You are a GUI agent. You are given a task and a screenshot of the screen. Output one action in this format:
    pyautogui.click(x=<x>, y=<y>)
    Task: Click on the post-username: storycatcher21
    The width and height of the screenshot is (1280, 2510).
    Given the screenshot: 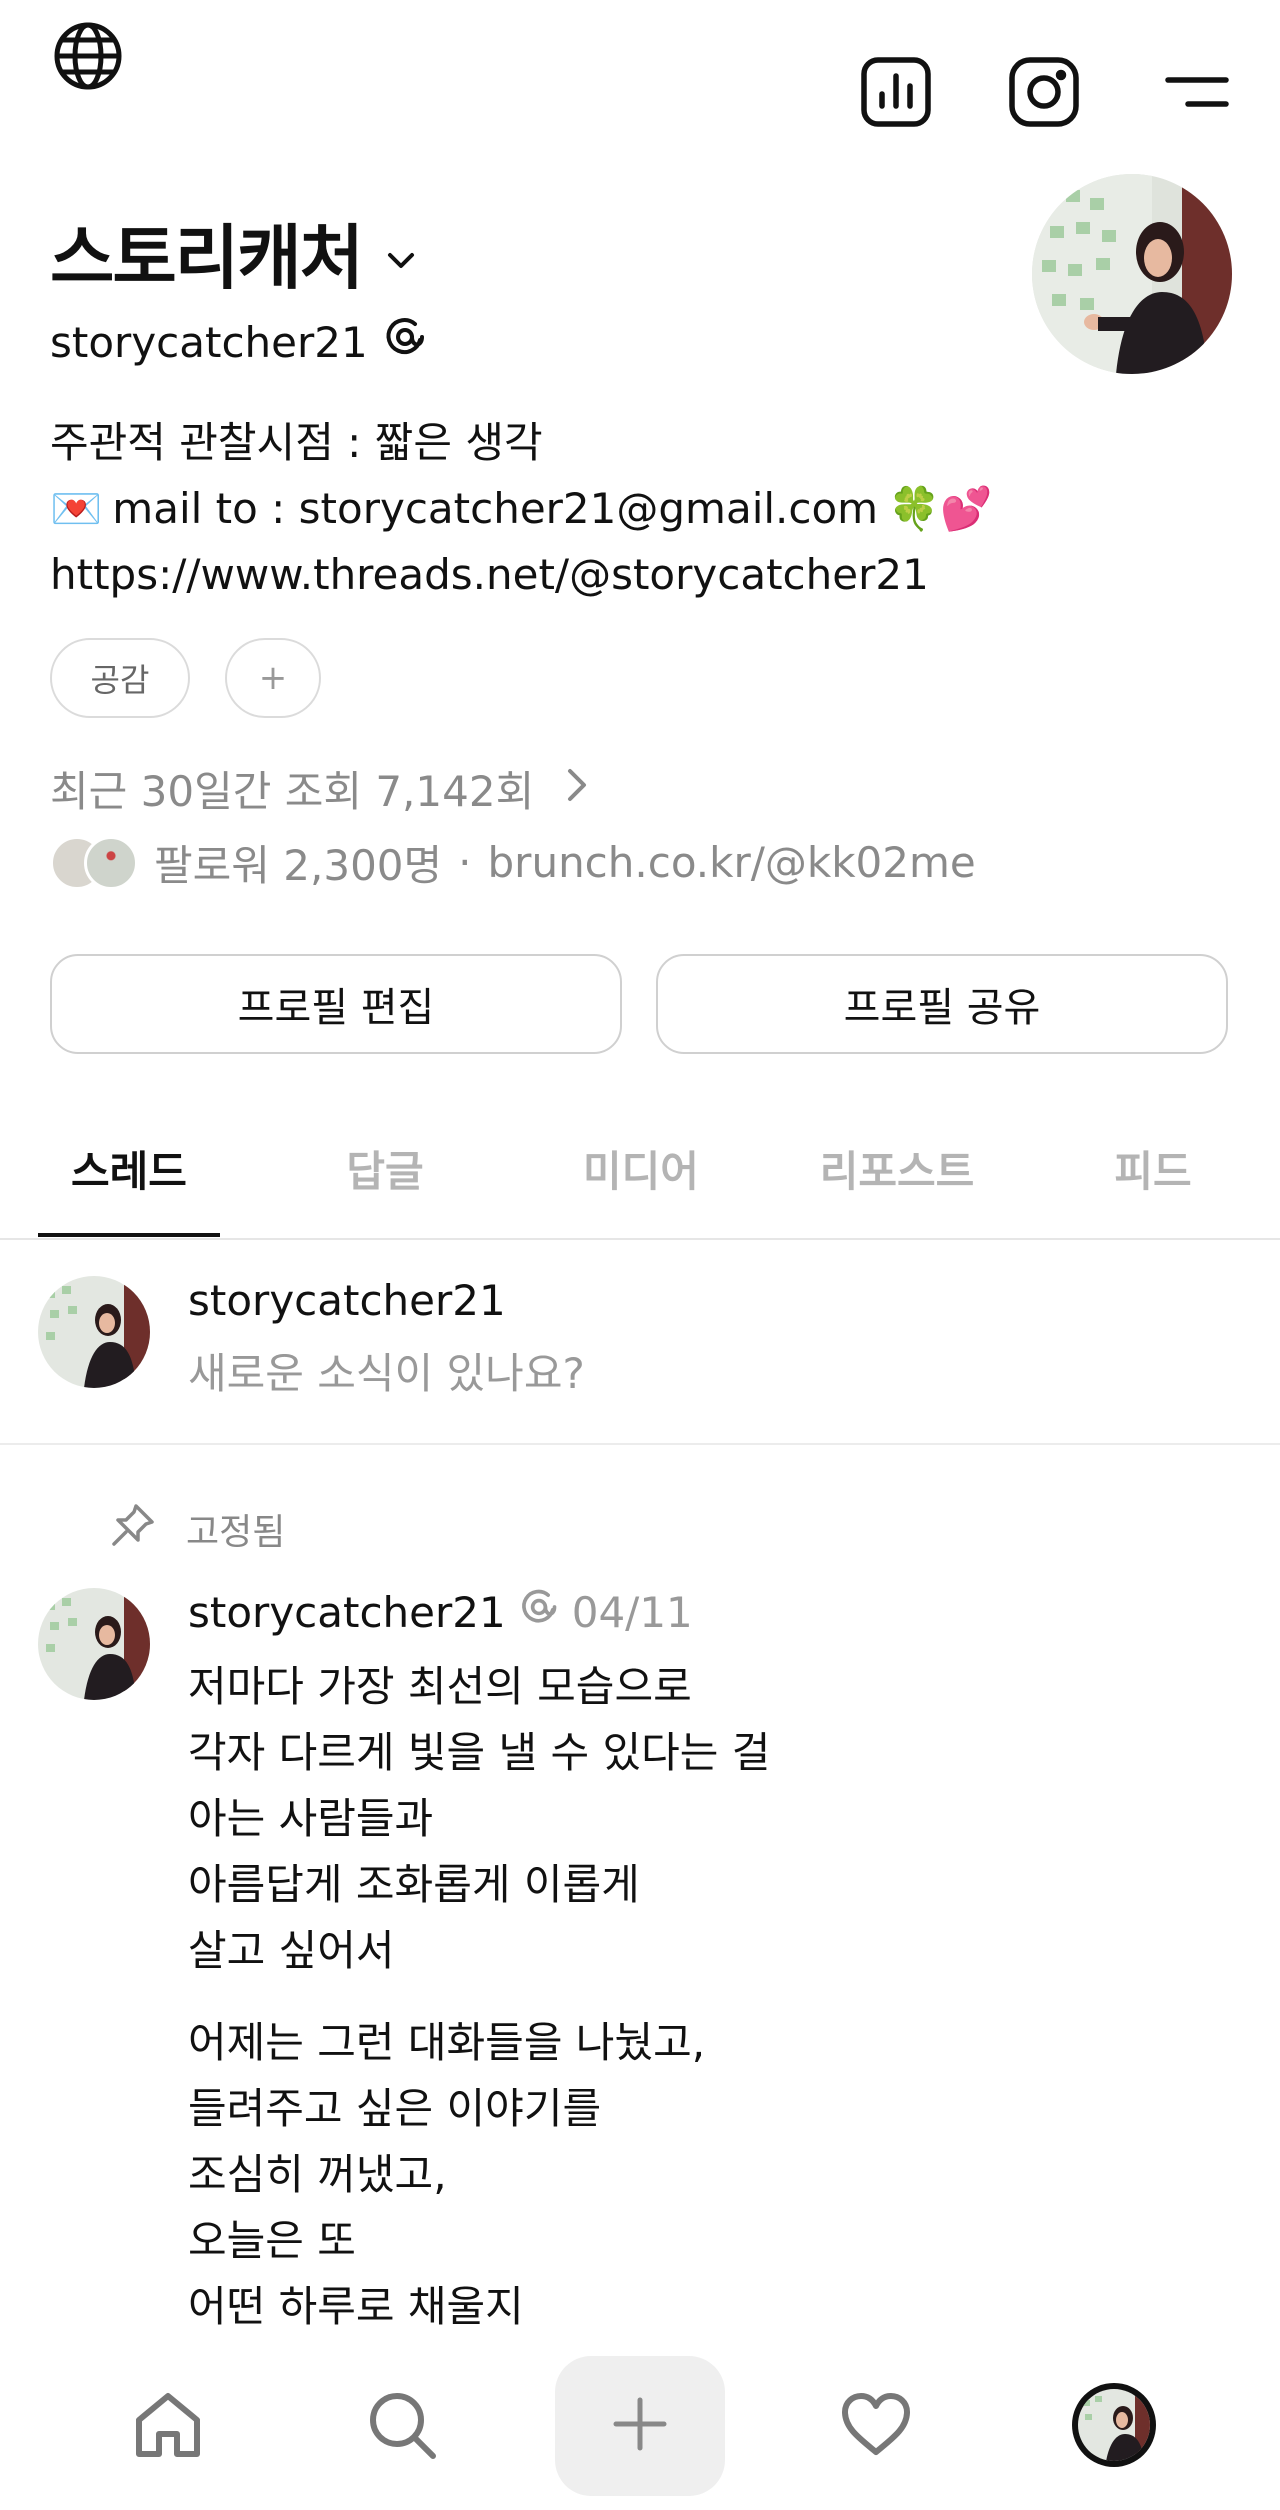 What is the action you would take?
    pyautogui.click(x=347, y=1612)
    